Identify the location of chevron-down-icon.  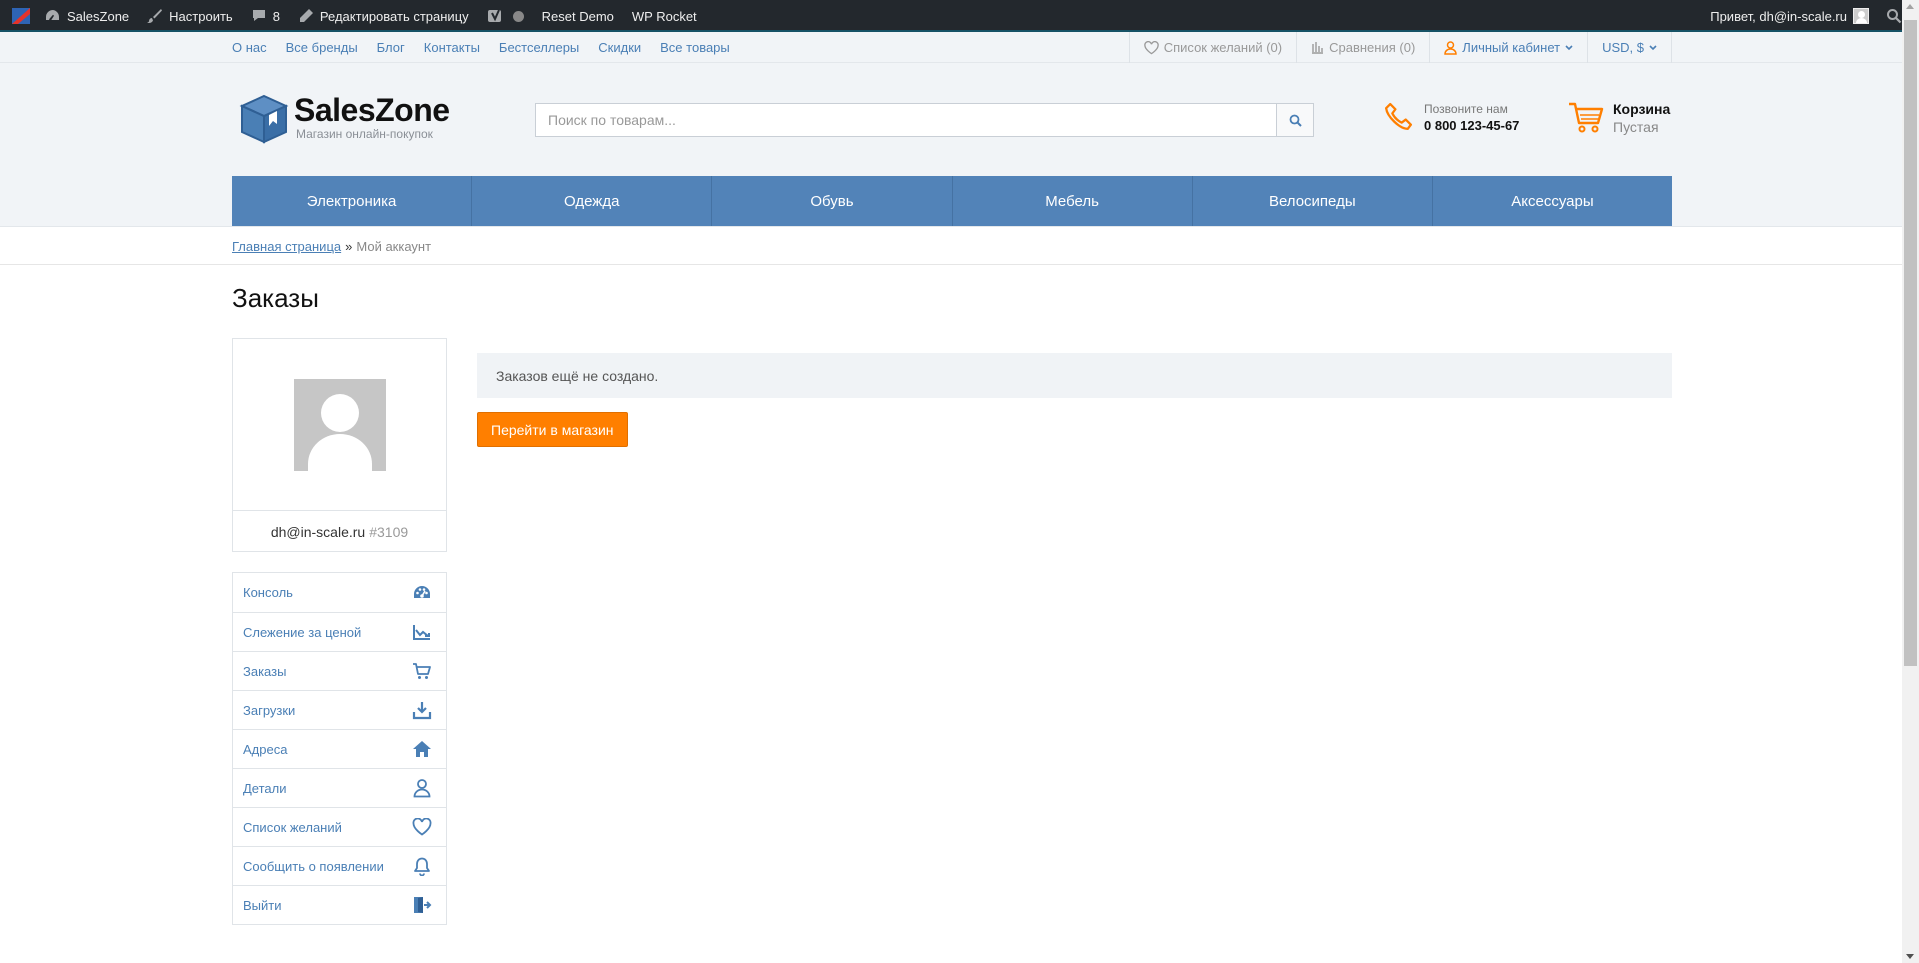
(1569, 47).